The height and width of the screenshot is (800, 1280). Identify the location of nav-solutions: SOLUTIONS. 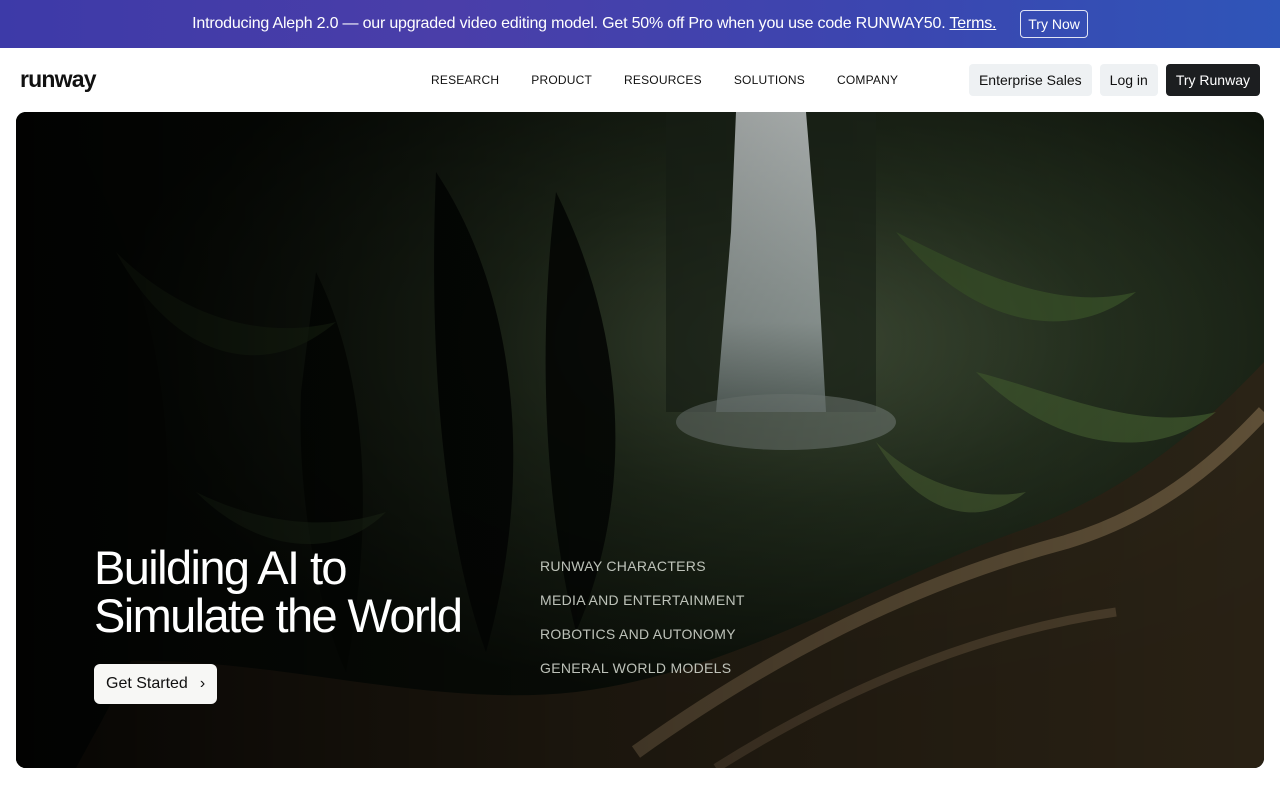
(769, 80).